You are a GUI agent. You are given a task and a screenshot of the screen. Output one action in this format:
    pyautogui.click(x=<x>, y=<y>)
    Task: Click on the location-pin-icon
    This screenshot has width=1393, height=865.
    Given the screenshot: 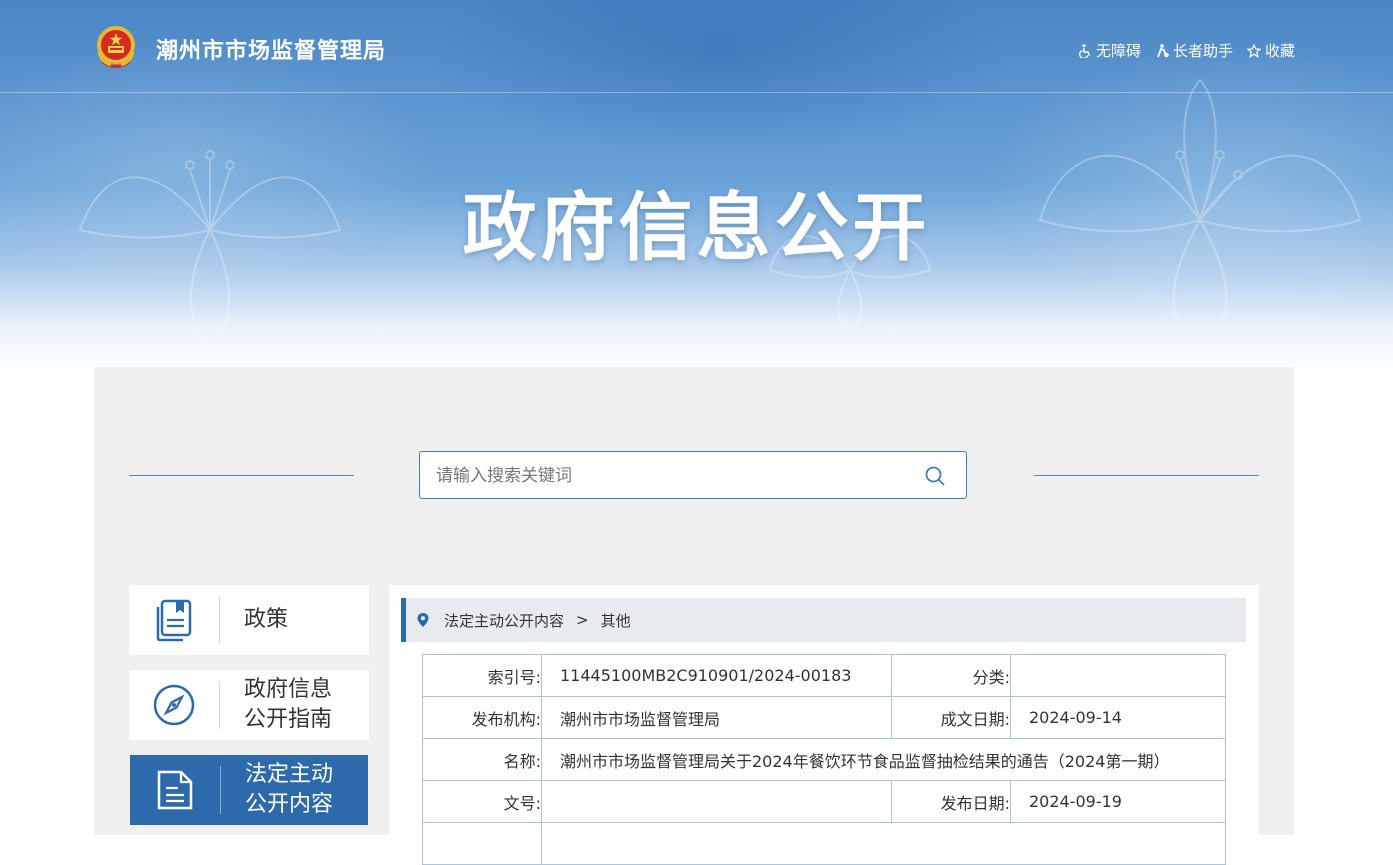 What is the action you would take?
    pyautogui.click(x=423, y=620)
    